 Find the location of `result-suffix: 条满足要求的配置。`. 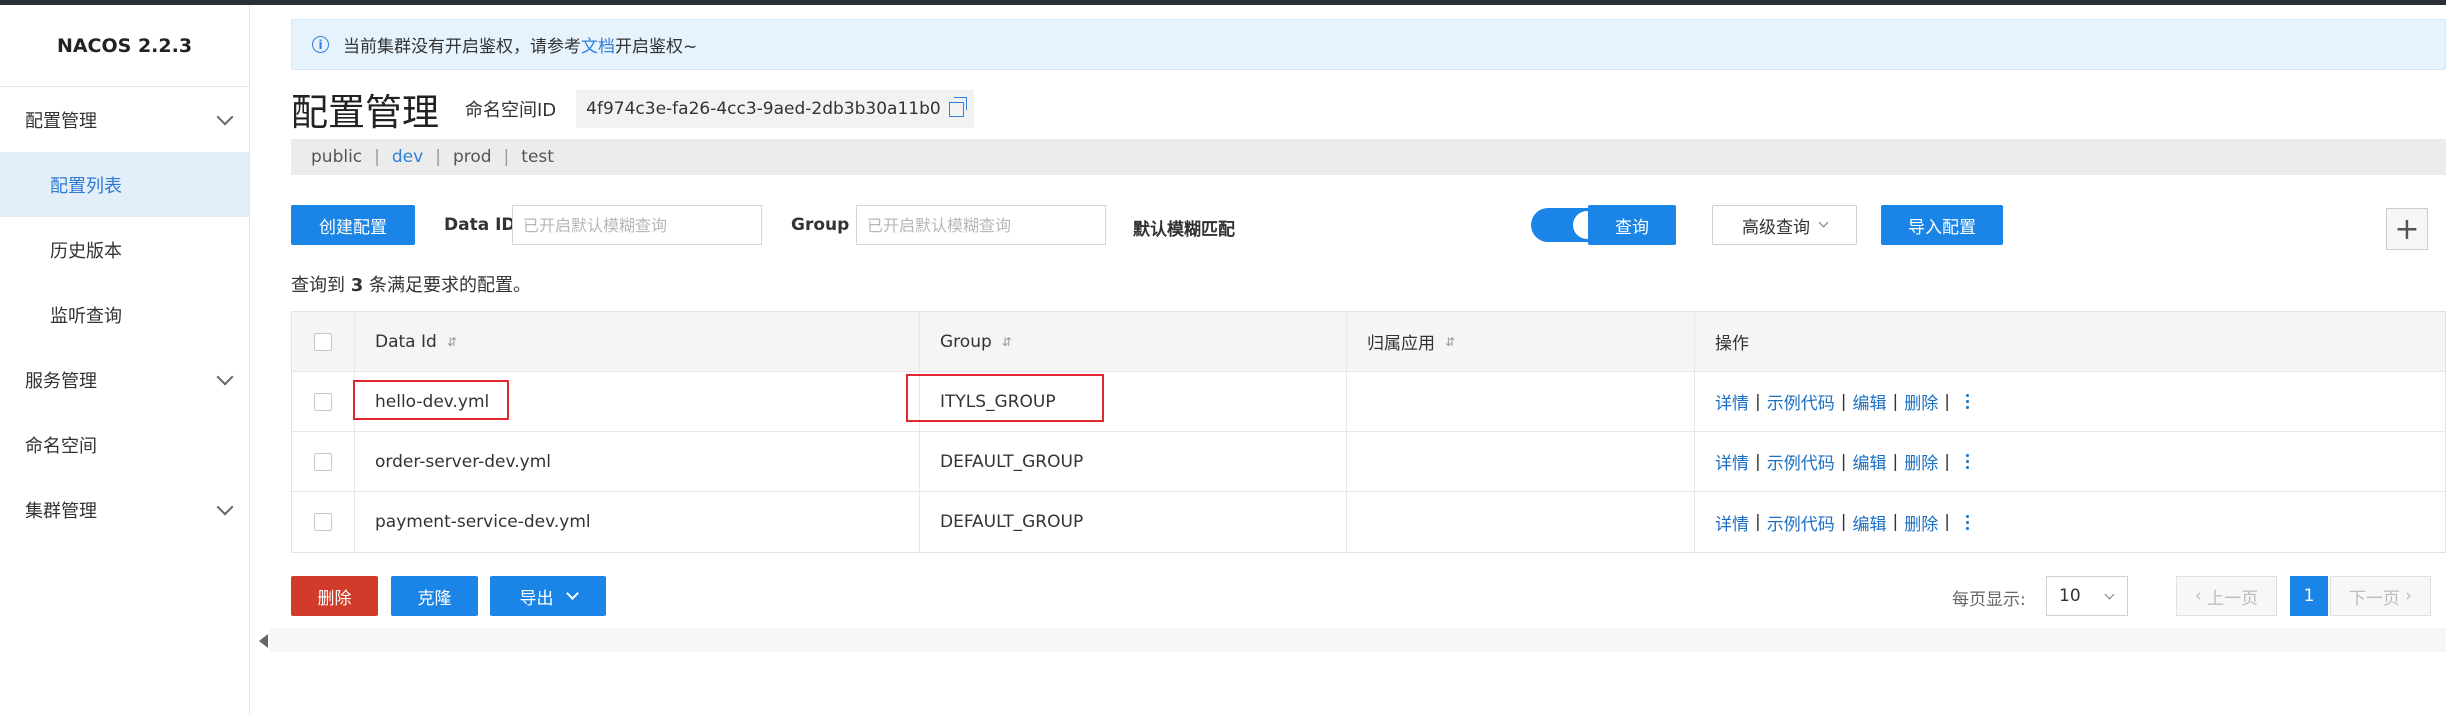

result-suffix: 条满足要求的配置。 is located at coordinates (450, 285).